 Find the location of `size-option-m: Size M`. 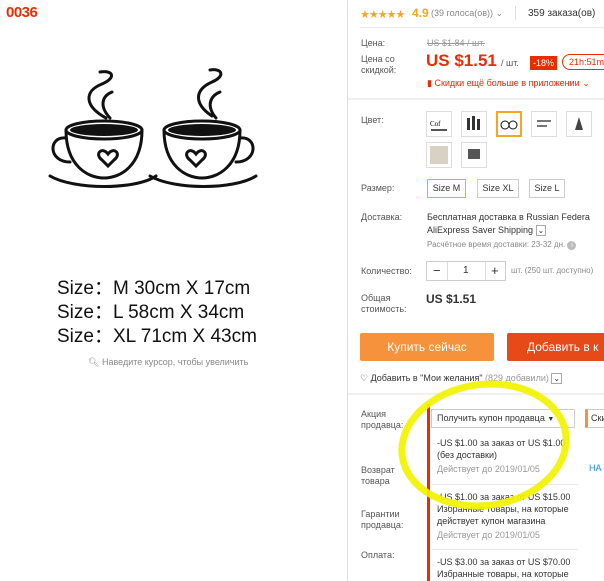

size-option-m: Size M is located at coordinates (446, 188).